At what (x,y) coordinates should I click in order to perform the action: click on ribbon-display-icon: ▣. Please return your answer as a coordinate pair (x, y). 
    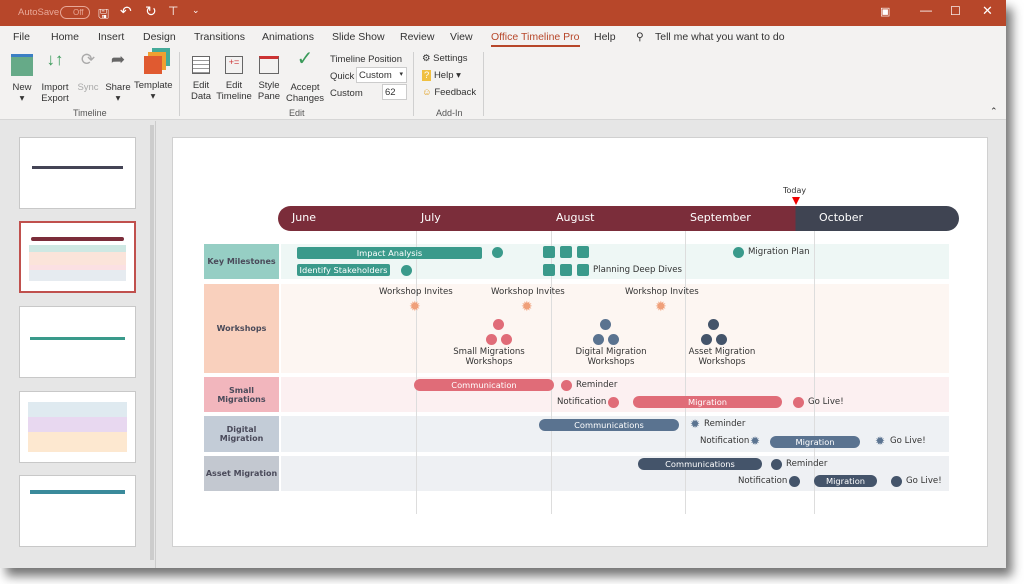
    Looking at the image, I should click on (885, 11).